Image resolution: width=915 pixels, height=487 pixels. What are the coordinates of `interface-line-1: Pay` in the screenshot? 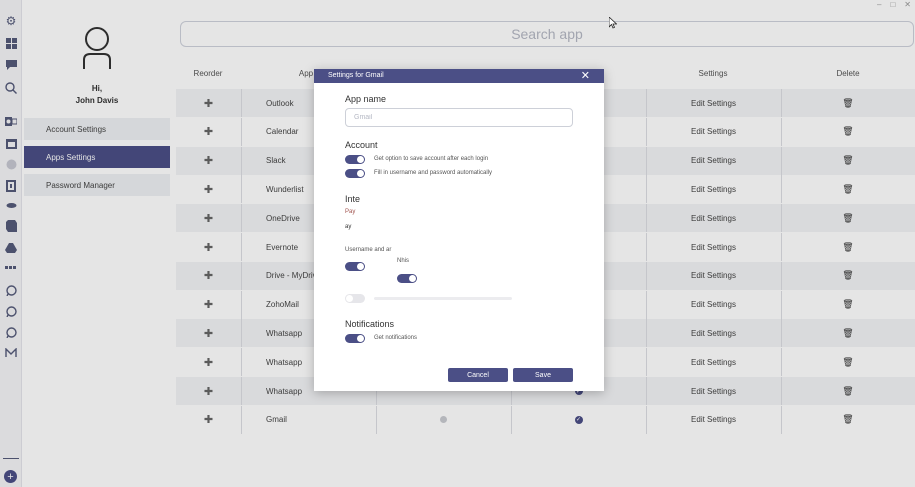 It's located at (350, 212).